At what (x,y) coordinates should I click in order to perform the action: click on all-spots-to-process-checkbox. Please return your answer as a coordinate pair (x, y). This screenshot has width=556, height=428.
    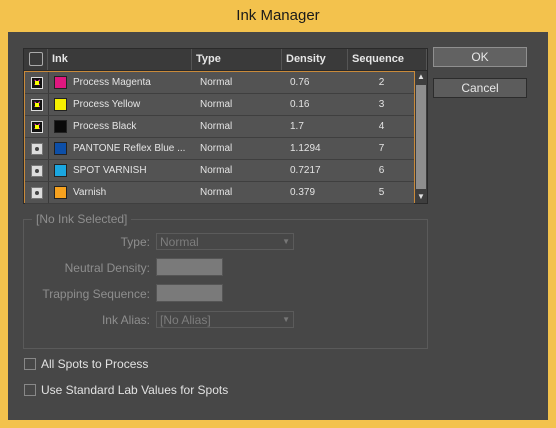
    Looking at the image, I should click on (30, 364).